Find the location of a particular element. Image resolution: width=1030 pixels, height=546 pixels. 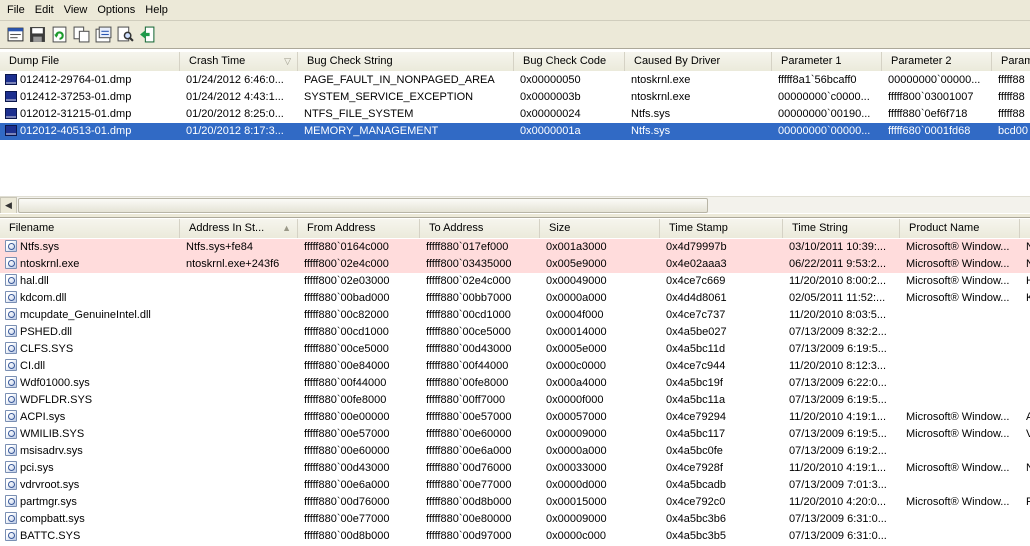

cell-modules-col-2: fffff880`00d8b000 is located at coordinates (359, 536).